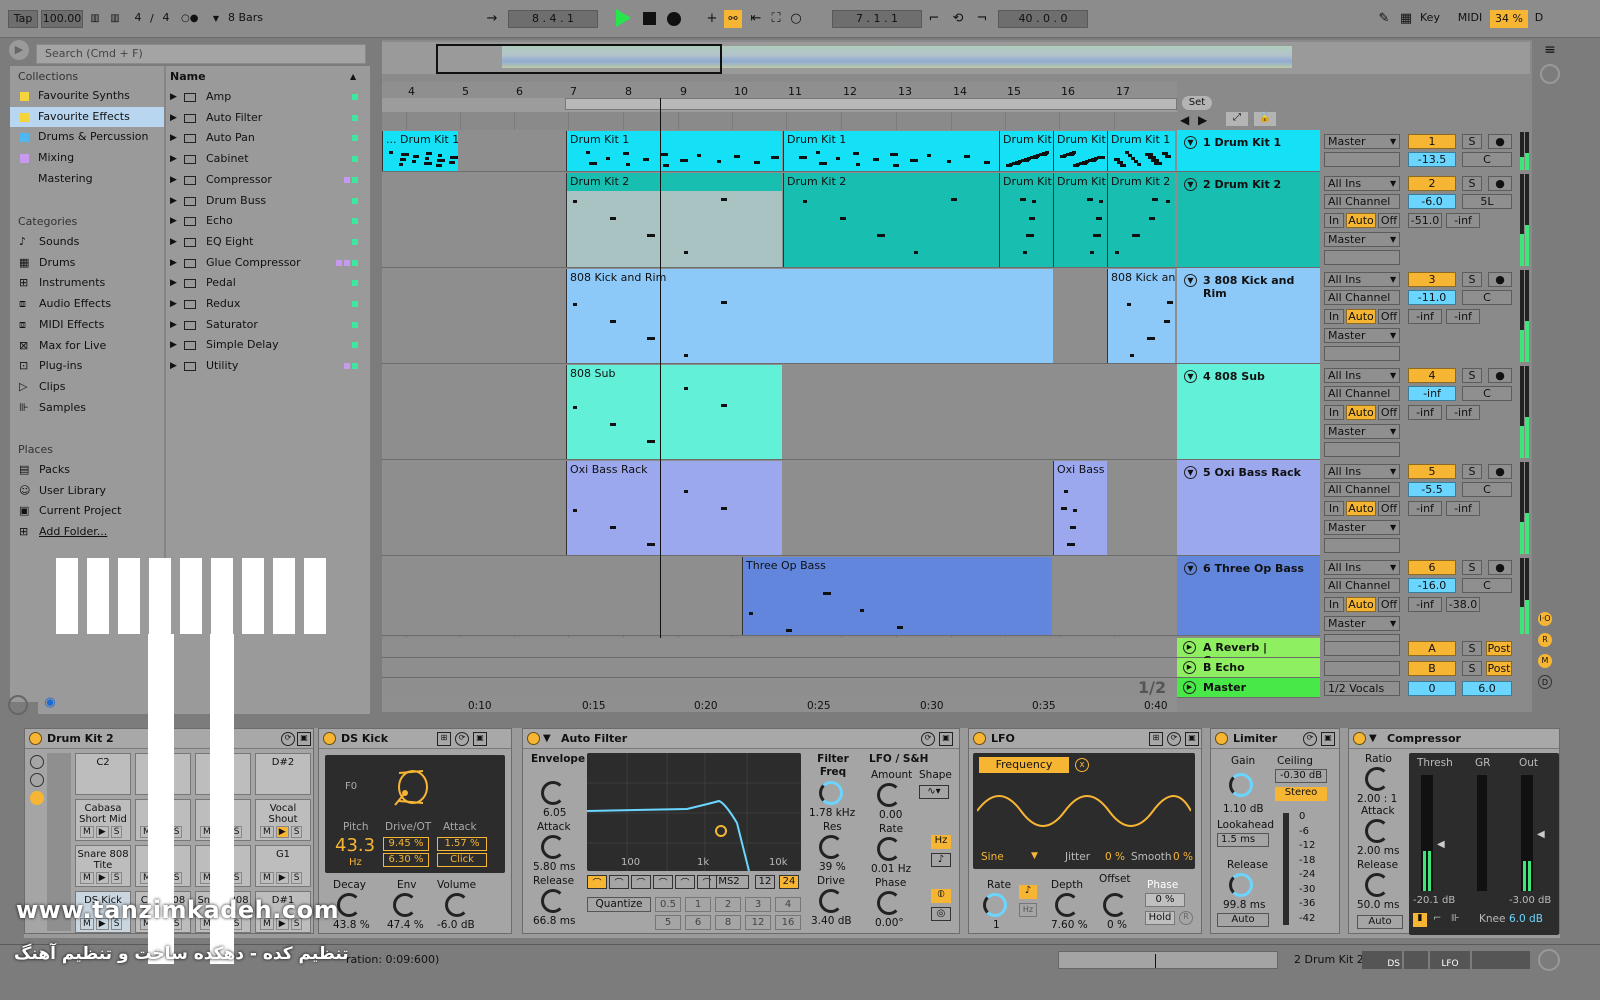  Describe the element at coordinates (668, 922) in the screenshot. I see `quantize-value-button: 5` at that location.